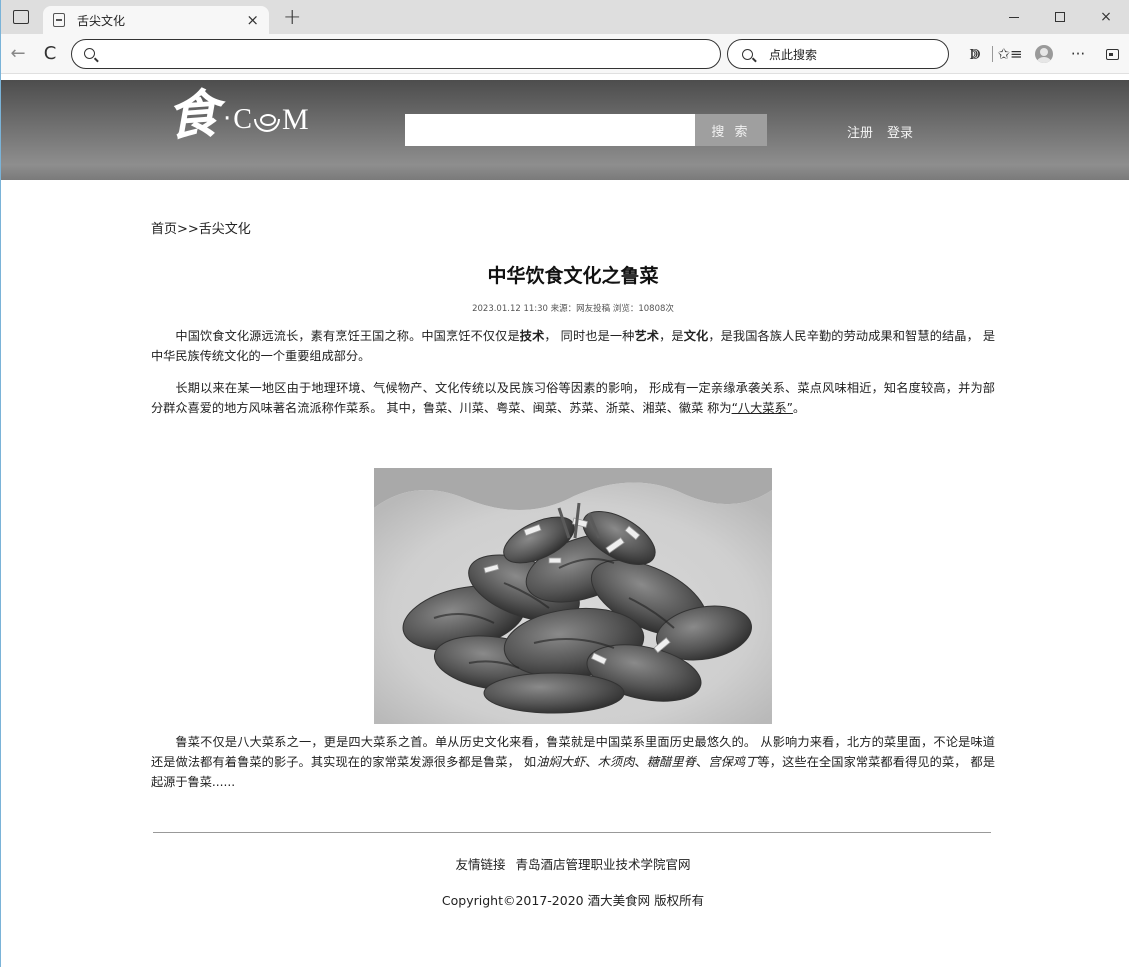  I want to click on maximize-button, so click(1060, 17).